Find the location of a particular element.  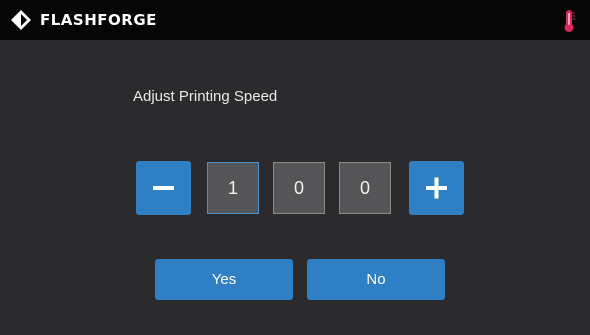

speed-digit-ones: 0 is located at coordinates (365, 188).